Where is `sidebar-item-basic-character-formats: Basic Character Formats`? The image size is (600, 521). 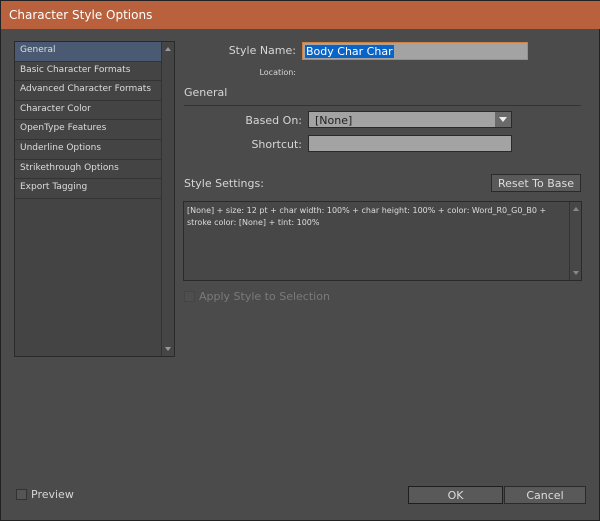
sidebar-item-basic-character-formats: Basic Character Formats is located at coordinates (88, 72).